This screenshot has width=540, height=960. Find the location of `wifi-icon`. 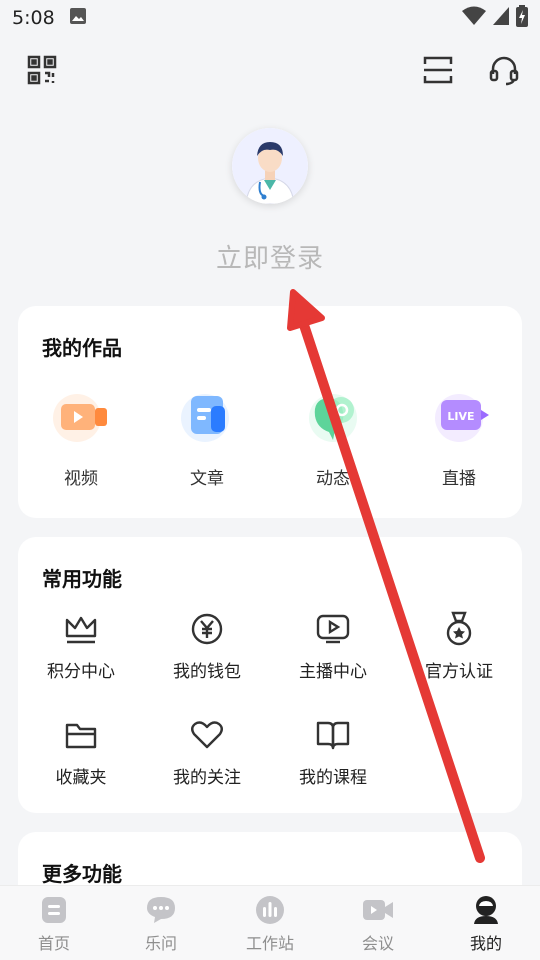

wifi-icon is located at coordinates (474, 18).